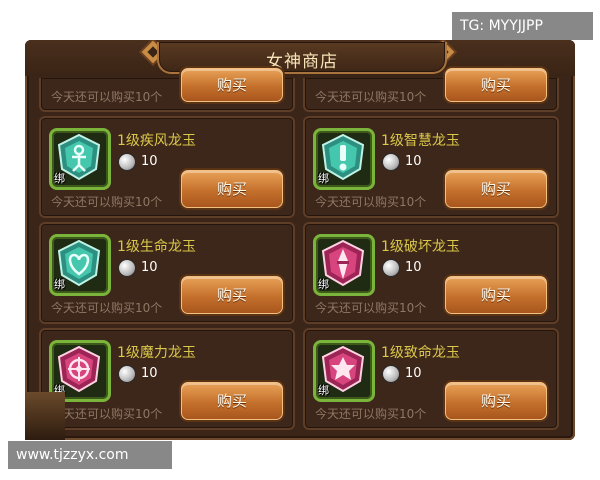 The image size is (600, 480). I want to click on item-card: 绑 1级疾风龙玉 10 今天还可以购买10个 购买, so click(167, 167).